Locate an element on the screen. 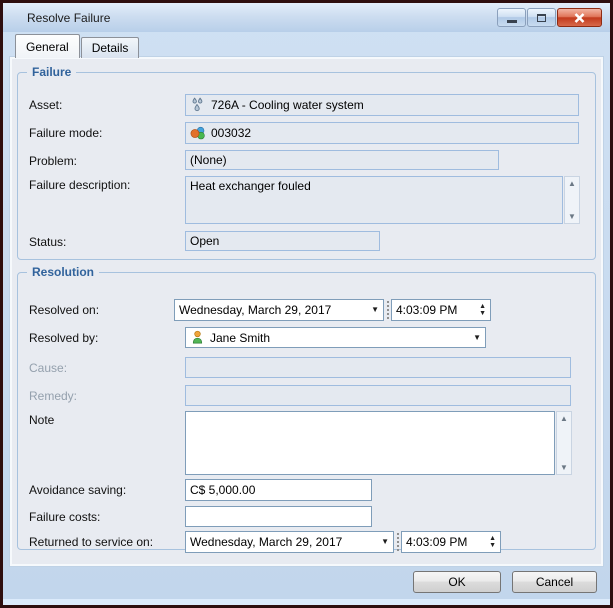 The width and height of the screenshot is (613, 608). tab-strip: General Details is located at coordinates (77, 46).